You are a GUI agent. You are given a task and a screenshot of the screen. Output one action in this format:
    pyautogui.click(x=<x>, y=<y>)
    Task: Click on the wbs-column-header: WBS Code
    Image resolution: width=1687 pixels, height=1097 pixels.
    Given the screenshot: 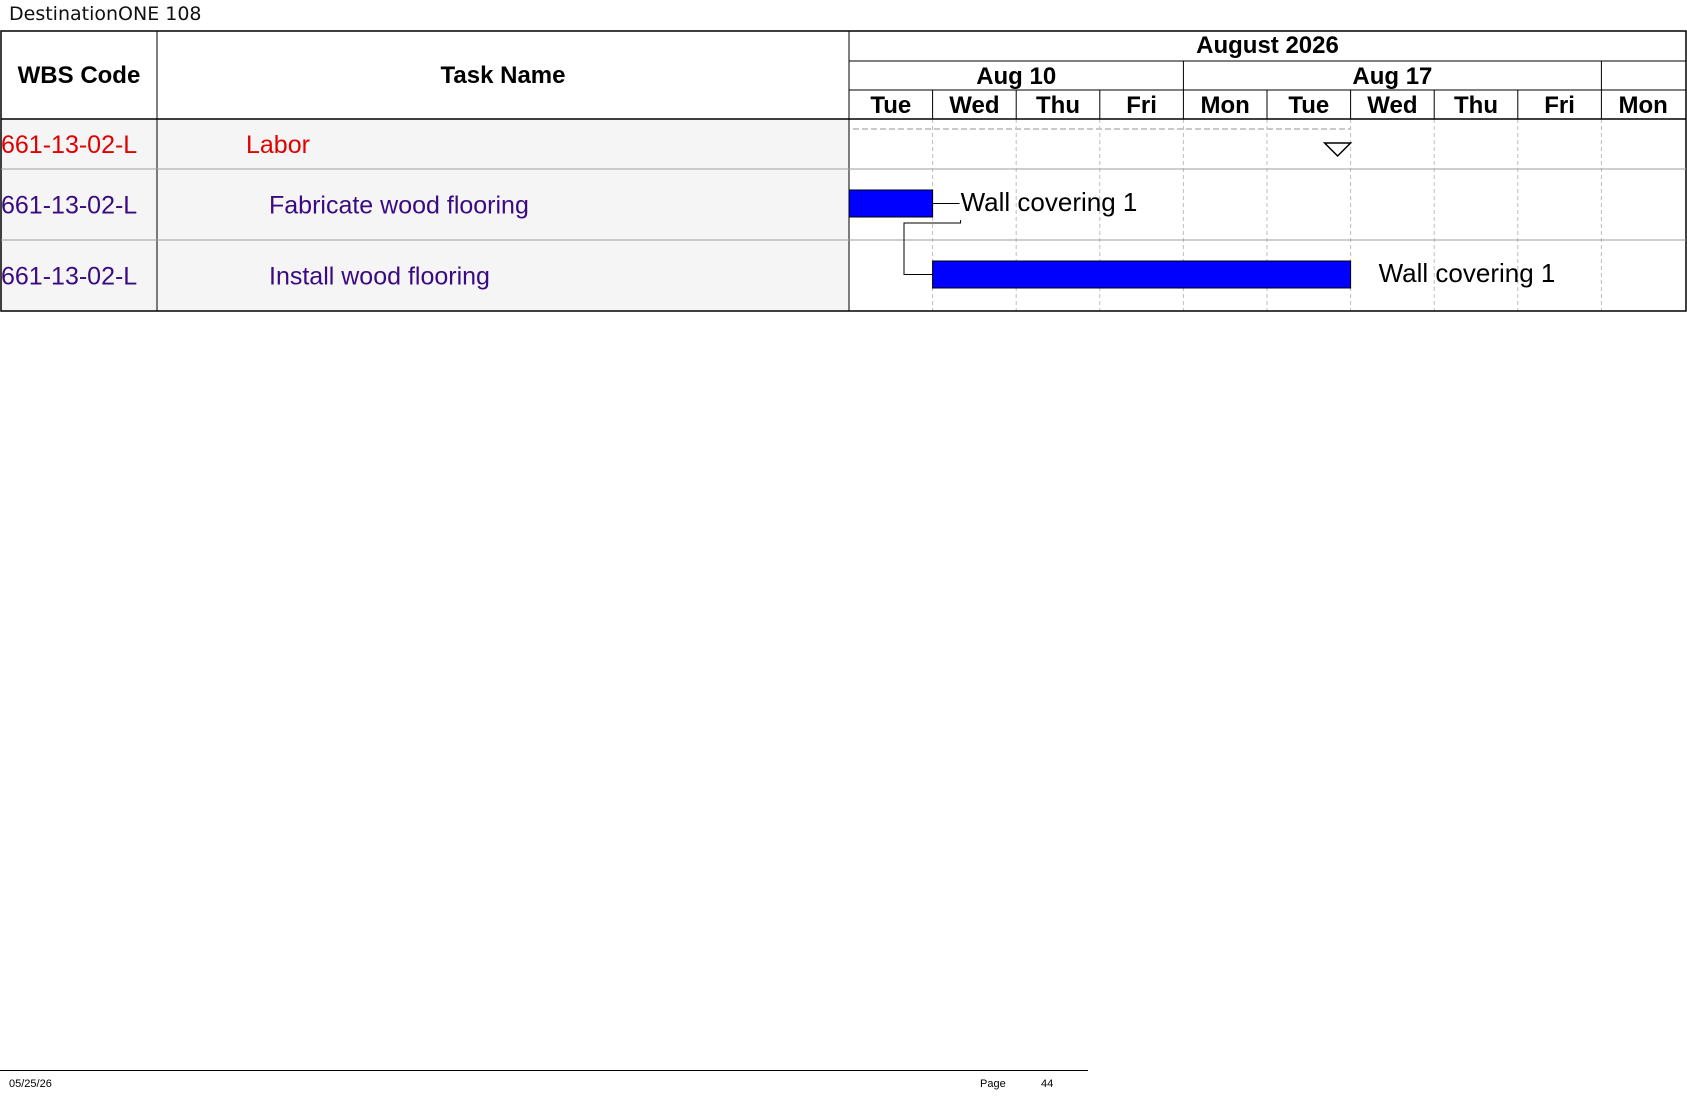 What is the action you would take?
    pyautogui.click(x=79, y=75)
    